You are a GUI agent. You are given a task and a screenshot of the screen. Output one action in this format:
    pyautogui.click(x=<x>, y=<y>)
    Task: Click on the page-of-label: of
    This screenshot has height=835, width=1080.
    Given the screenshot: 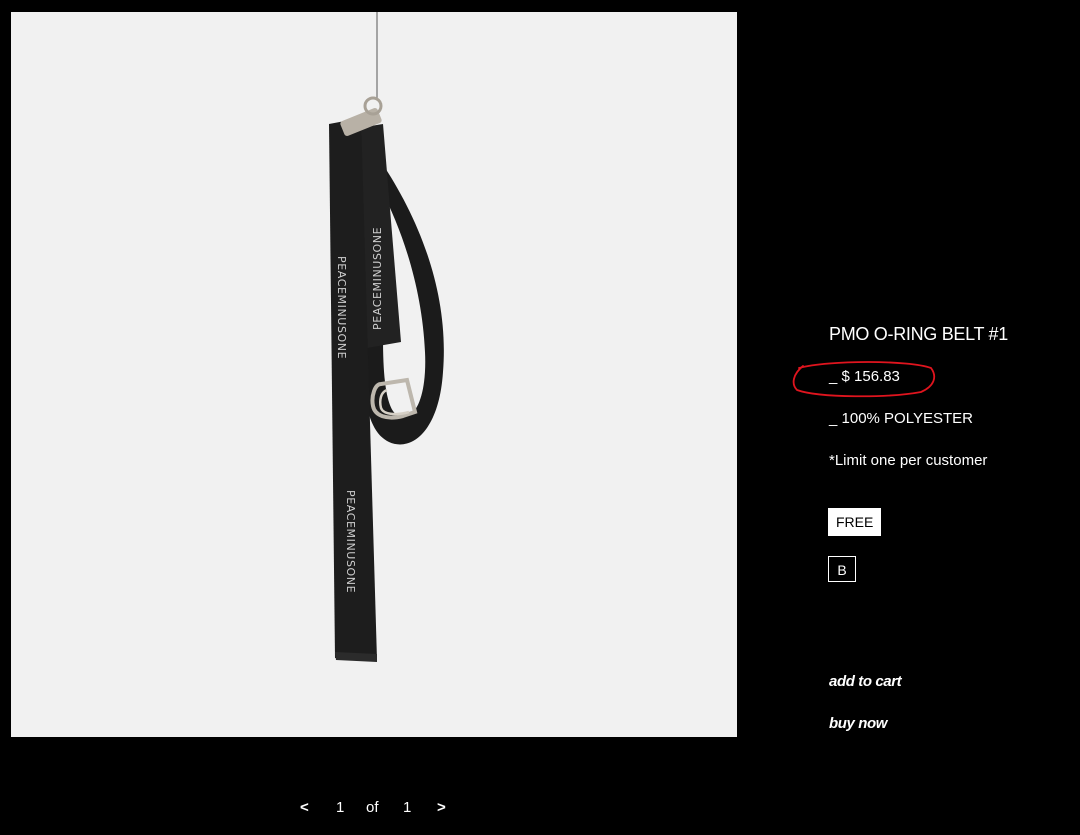 What is the action you would take?
    pyautogui.click(x=372, y=807)
    